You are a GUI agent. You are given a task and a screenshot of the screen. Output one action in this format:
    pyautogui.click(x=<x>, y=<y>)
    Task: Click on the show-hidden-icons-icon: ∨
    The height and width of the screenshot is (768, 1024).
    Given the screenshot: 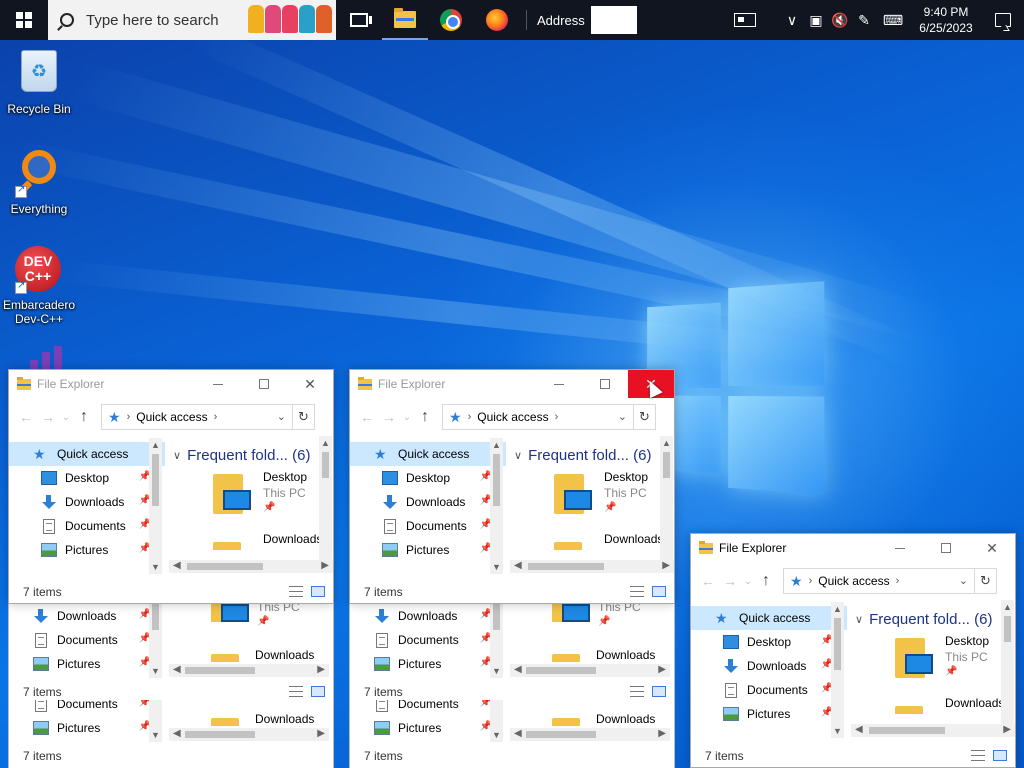 What is the action you would take?
    pyautogui.click(x=792, y=20)
    